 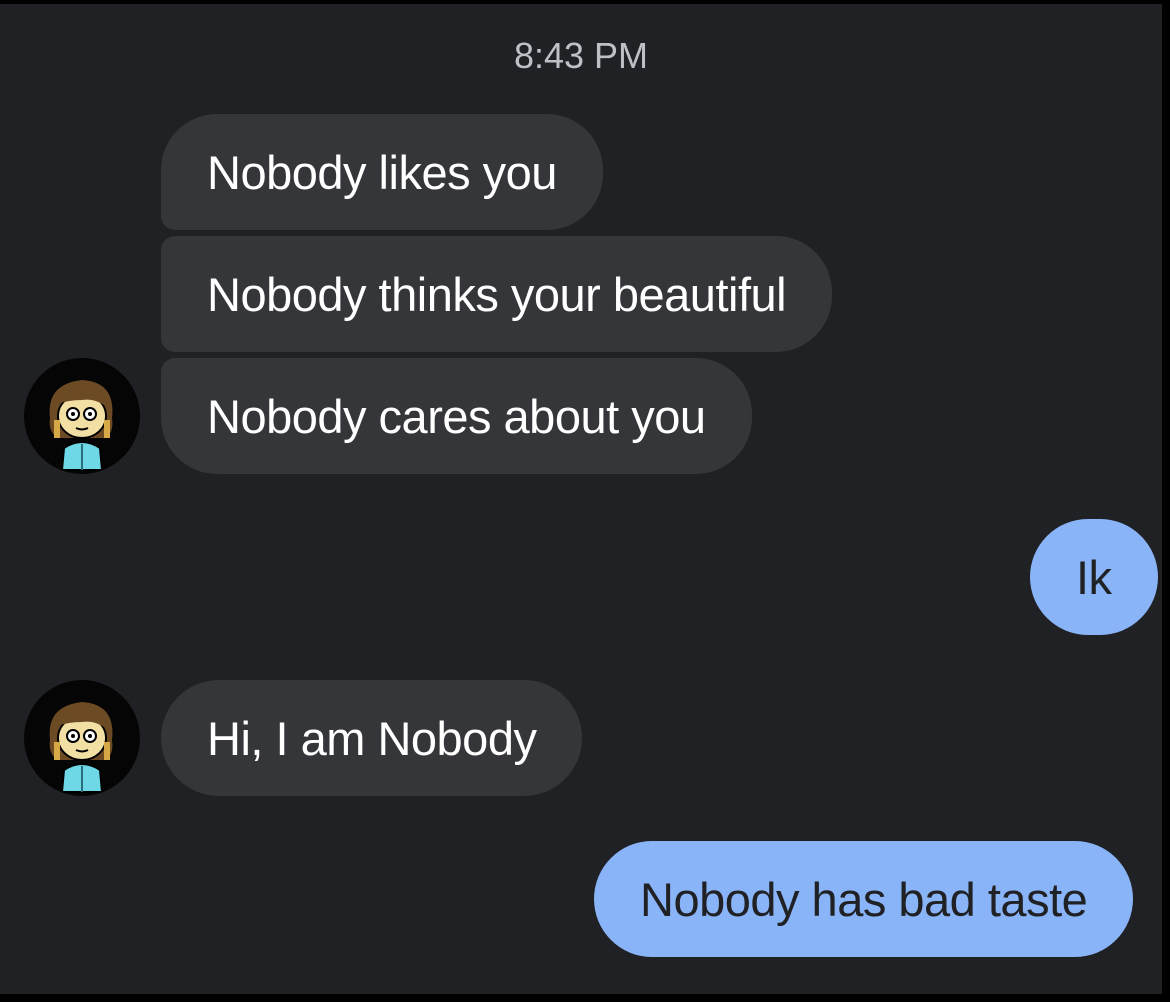 I want to click on message-text: Nobody thinks your beautiful, so click(x=497, y=294).